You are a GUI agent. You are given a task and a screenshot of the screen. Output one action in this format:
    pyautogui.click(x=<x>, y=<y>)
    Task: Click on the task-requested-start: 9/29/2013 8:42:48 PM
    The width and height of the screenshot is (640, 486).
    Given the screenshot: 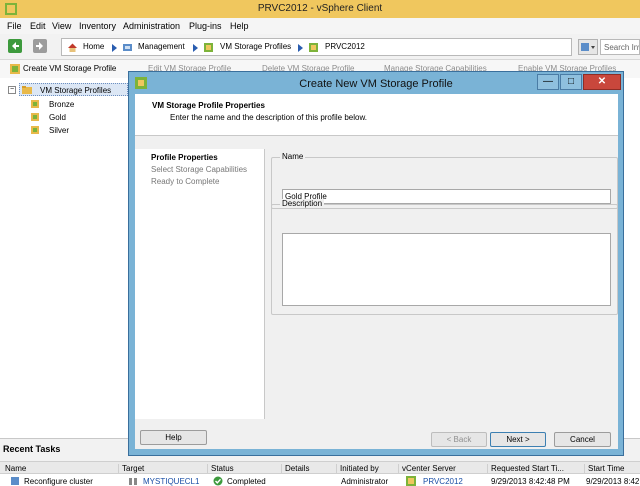 What is the action you would take?
    pyautogui.click(x=530, y=481)
    